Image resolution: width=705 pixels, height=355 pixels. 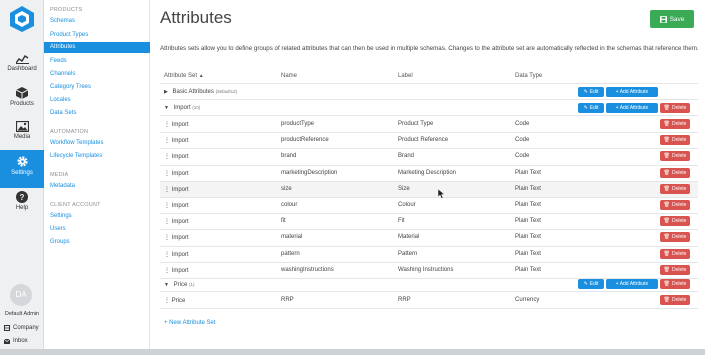 What do you see at coordinates (405, 76) in the screenshot?
I see `header-label: Label` at bounding box center [405, 76].